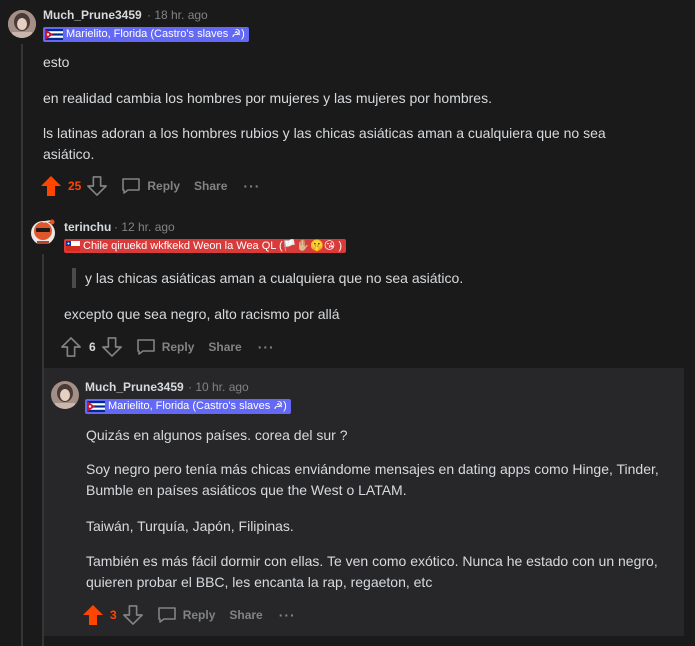 The height and width of the screenshot is (646, 695). I want to click on vote-count: 6, so click(92, 347).